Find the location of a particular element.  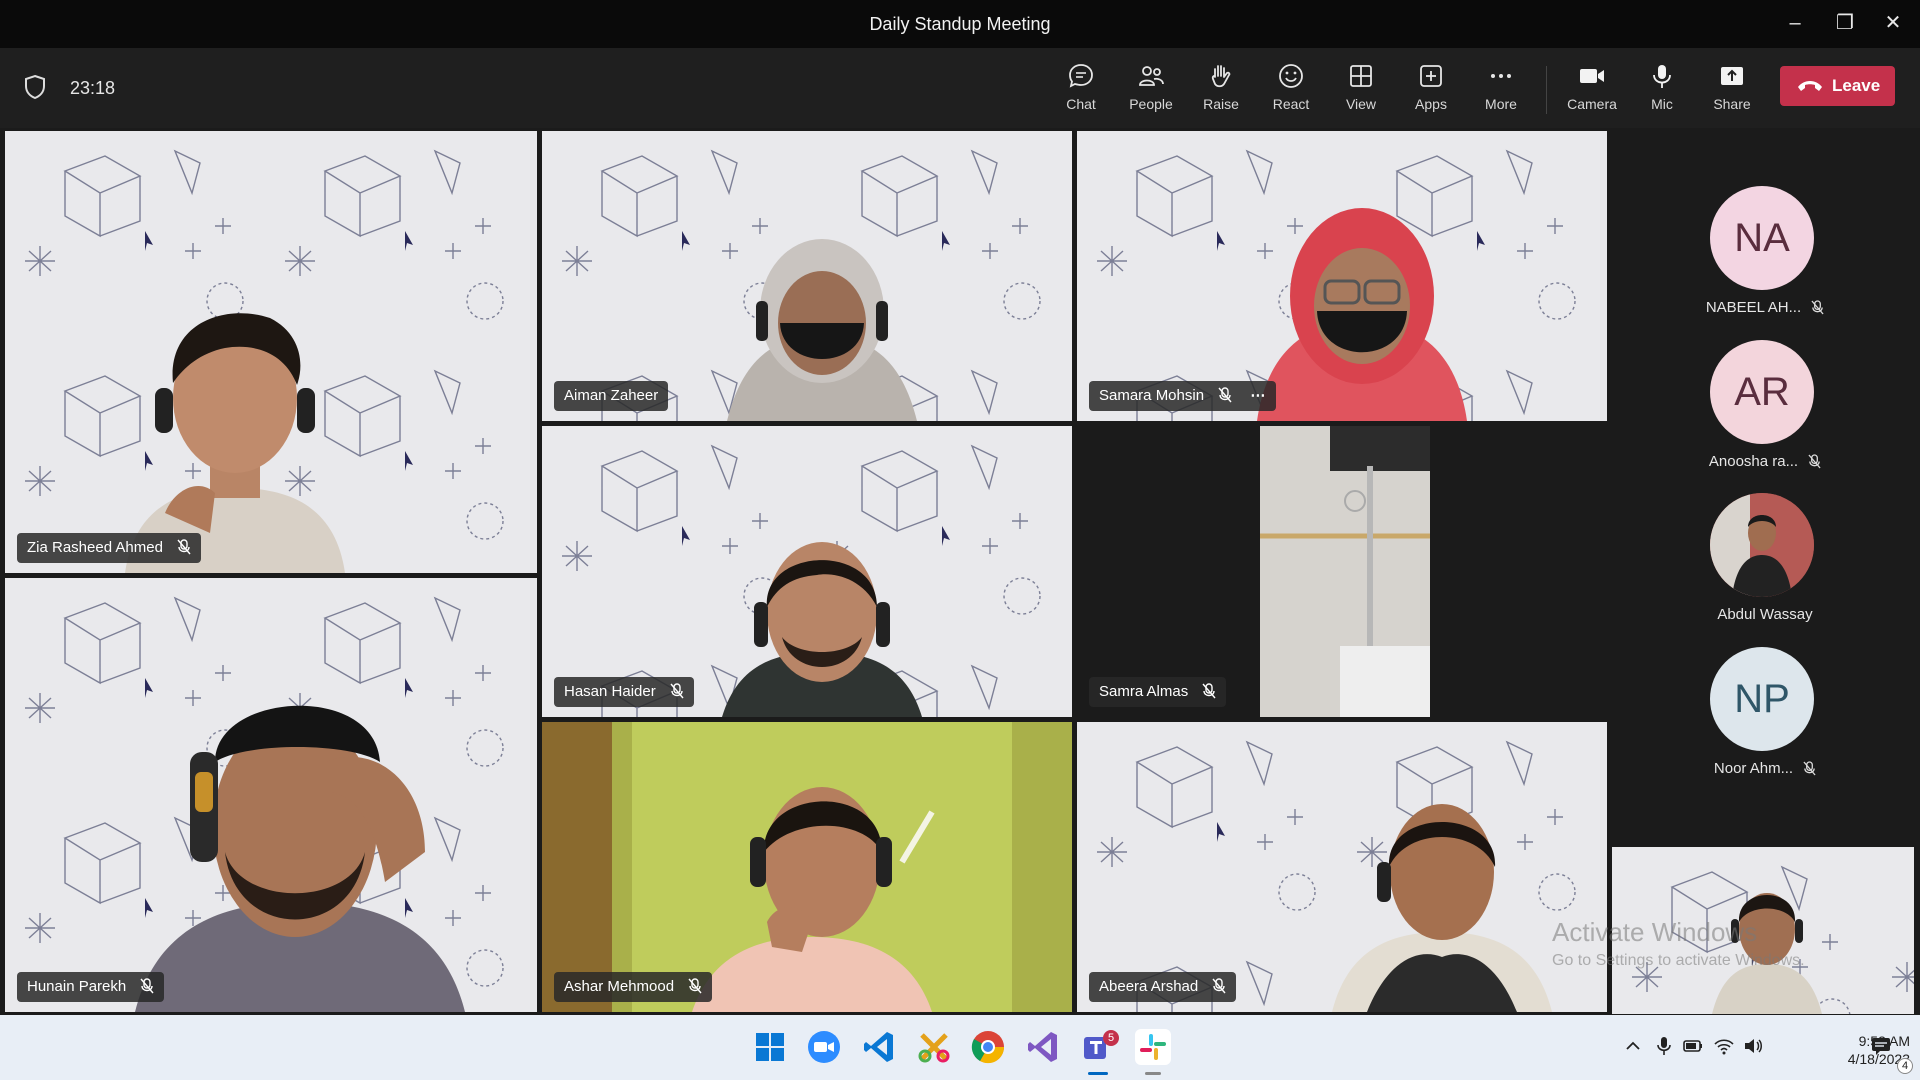

activate-windows-title: Activate Windows is located at coordinates (1655, 932).